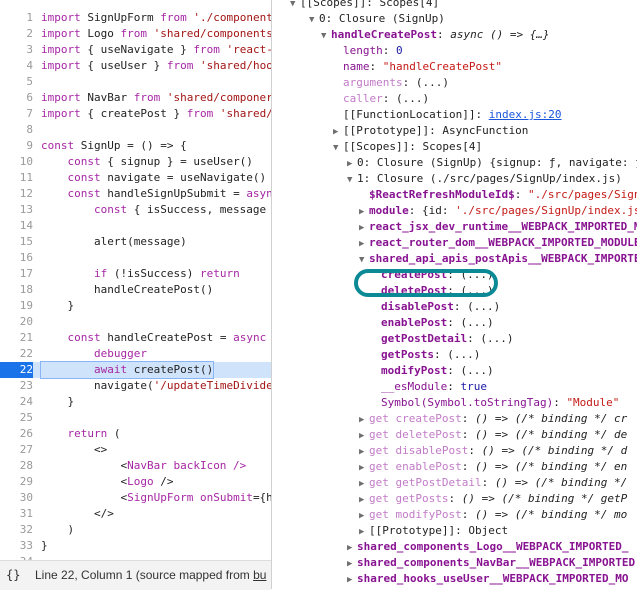 The height and width of the screenshot is (590, 637). Describe the element at coordinates (135, 130) in the screenshot. I see `code-line: 8` at that location.